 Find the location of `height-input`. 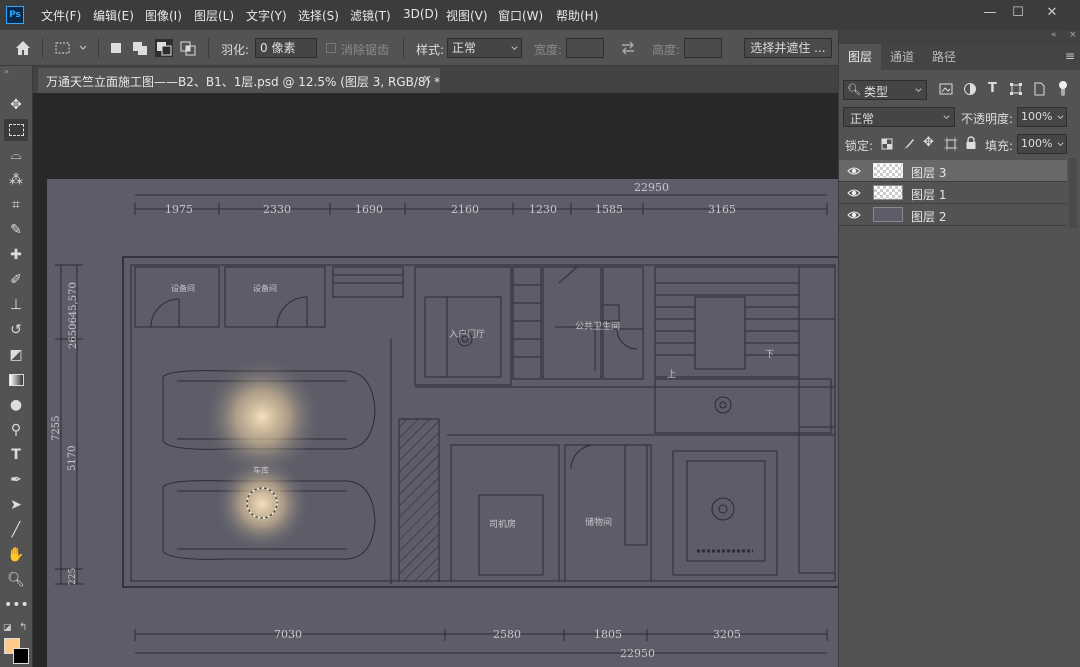

height-input is located at coordinates (703, 48).